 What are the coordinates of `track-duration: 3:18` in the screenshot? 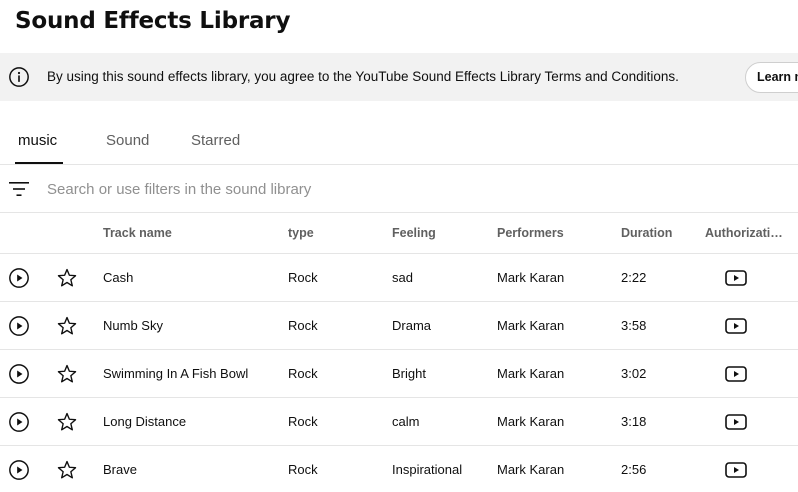 It's located at (634, 421).